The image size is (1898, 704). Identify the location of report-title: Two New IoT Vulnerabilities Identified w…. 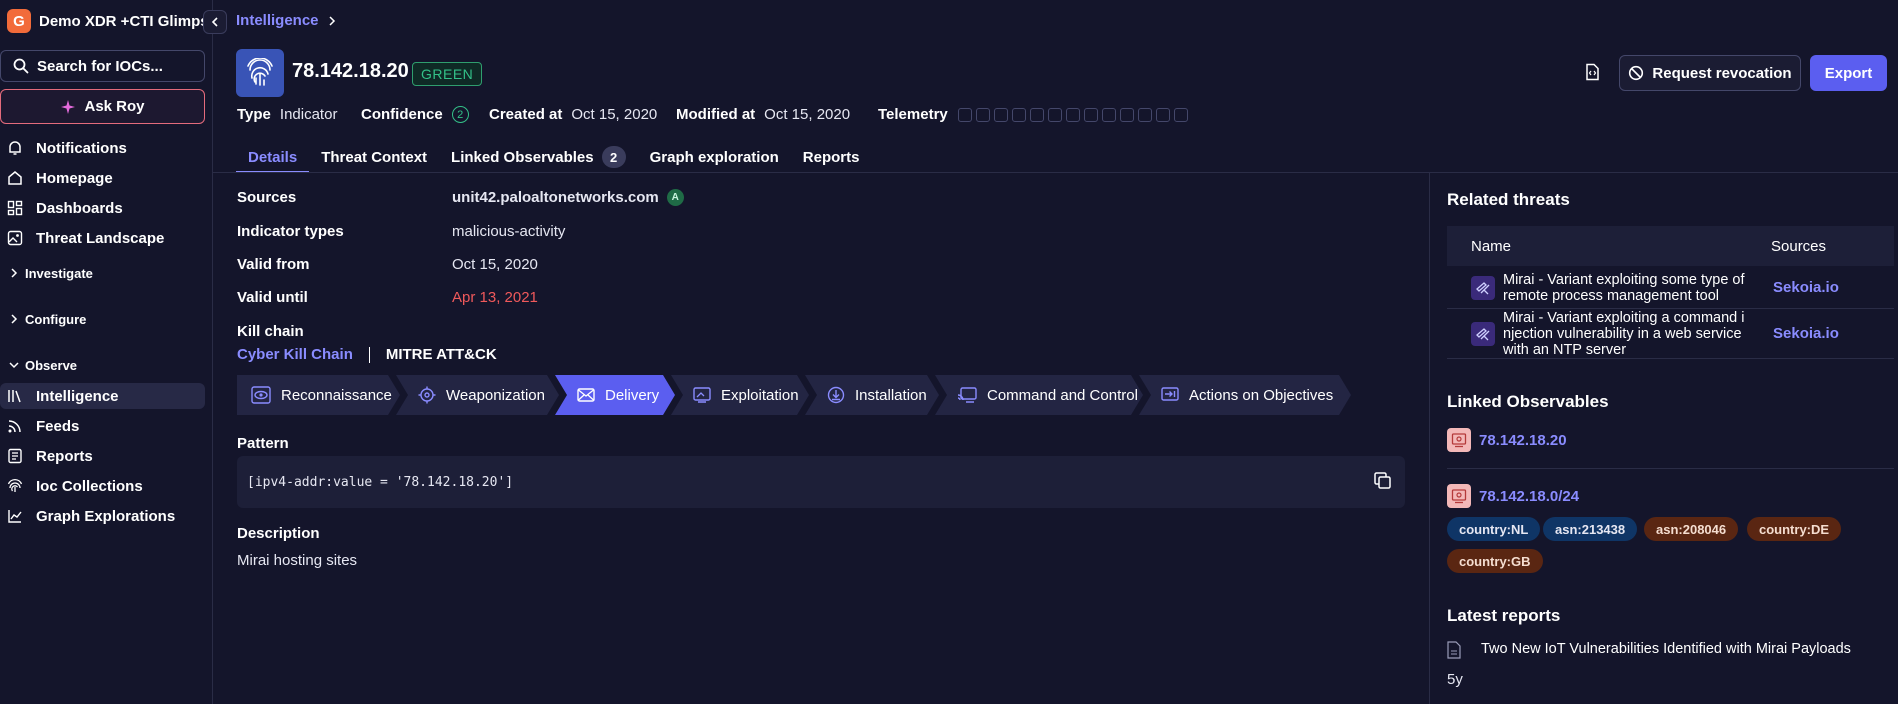
(1666, 649).